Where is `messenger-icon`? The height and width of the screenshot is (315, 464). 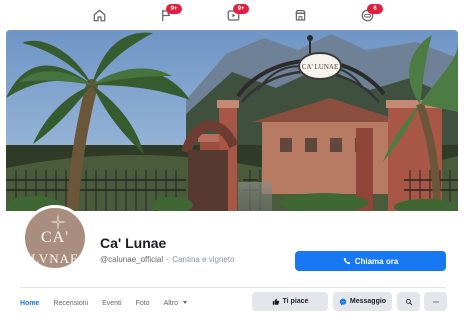
messenger-icon is located at coordinates (343, 301).